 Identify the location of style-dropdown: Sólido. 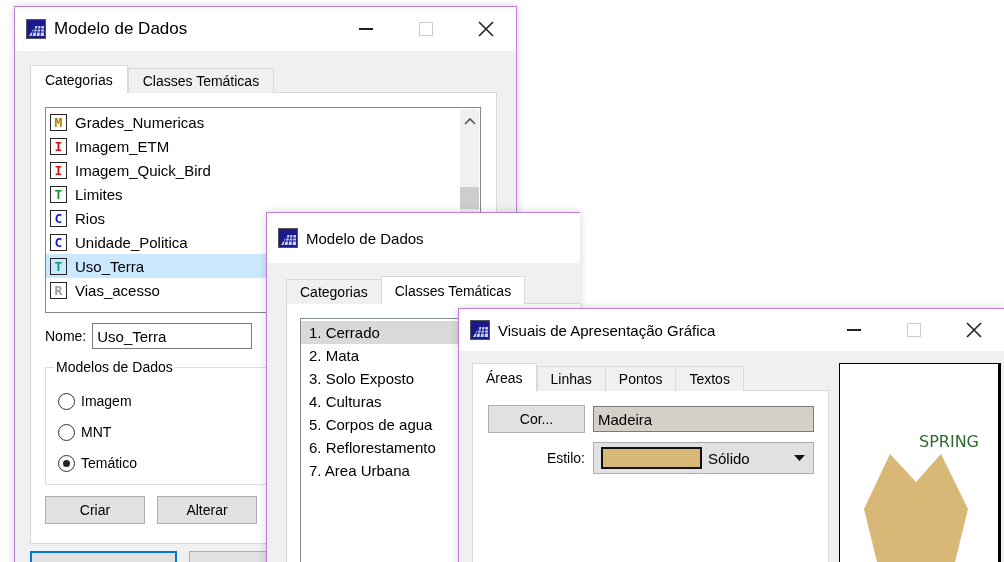
(703, 458).